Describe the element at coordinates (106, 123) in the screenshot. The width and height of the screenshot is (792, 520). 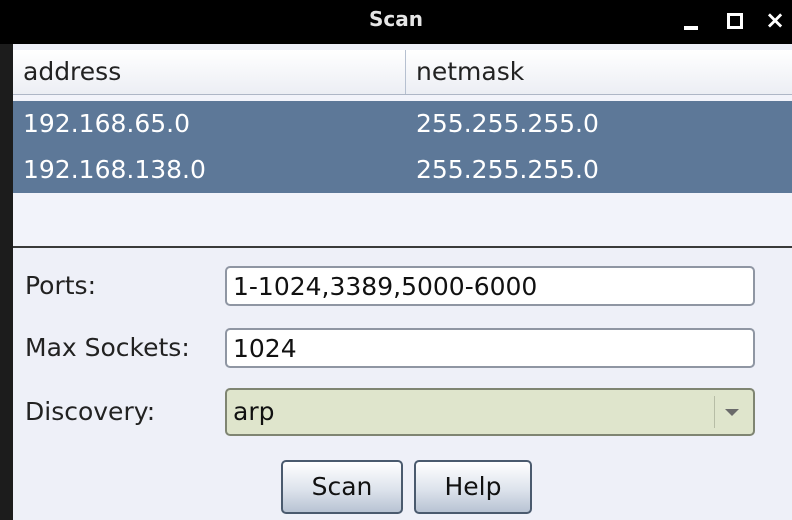
I see `address-cell: 192.168.65.0` at that location.